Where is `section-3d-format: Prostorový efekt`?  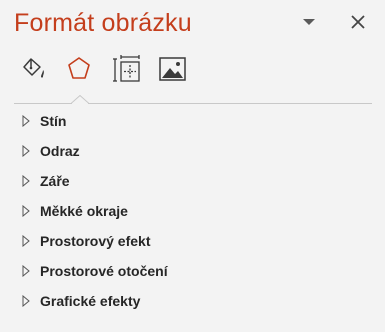
section-3d-format: Prostorový efekt is located at coordinates (192, 242).